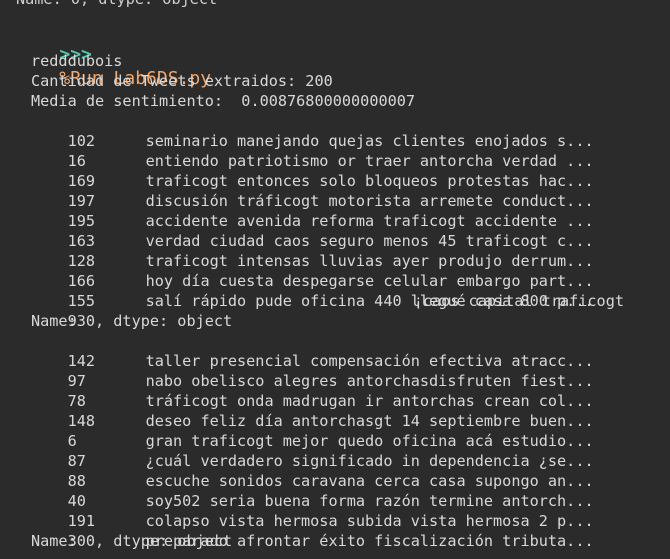 This screenshot has height=559, width=670. I want to click on series-row: 93 ¡caos capital traficogt, so click(339, 310).